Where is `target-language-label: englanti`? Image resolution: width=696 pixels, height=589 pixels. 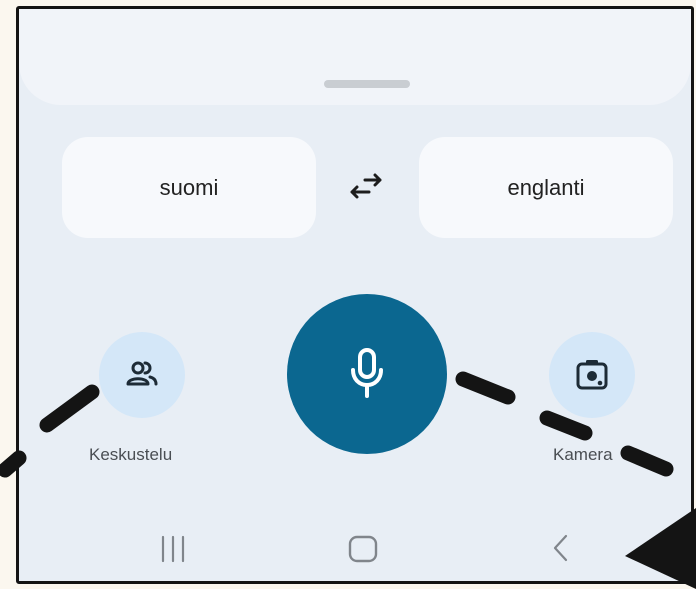
target-language-label: englanti is located at coordinates (546, 187).